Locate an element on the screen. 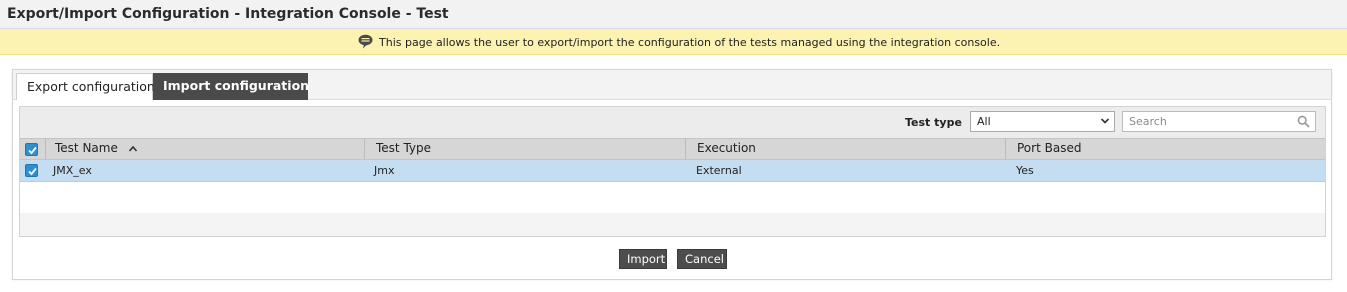 Image resolution: width=1347 pixels, height=292 pixels. test-type-label: Test type is located at coordinates (933, 122).